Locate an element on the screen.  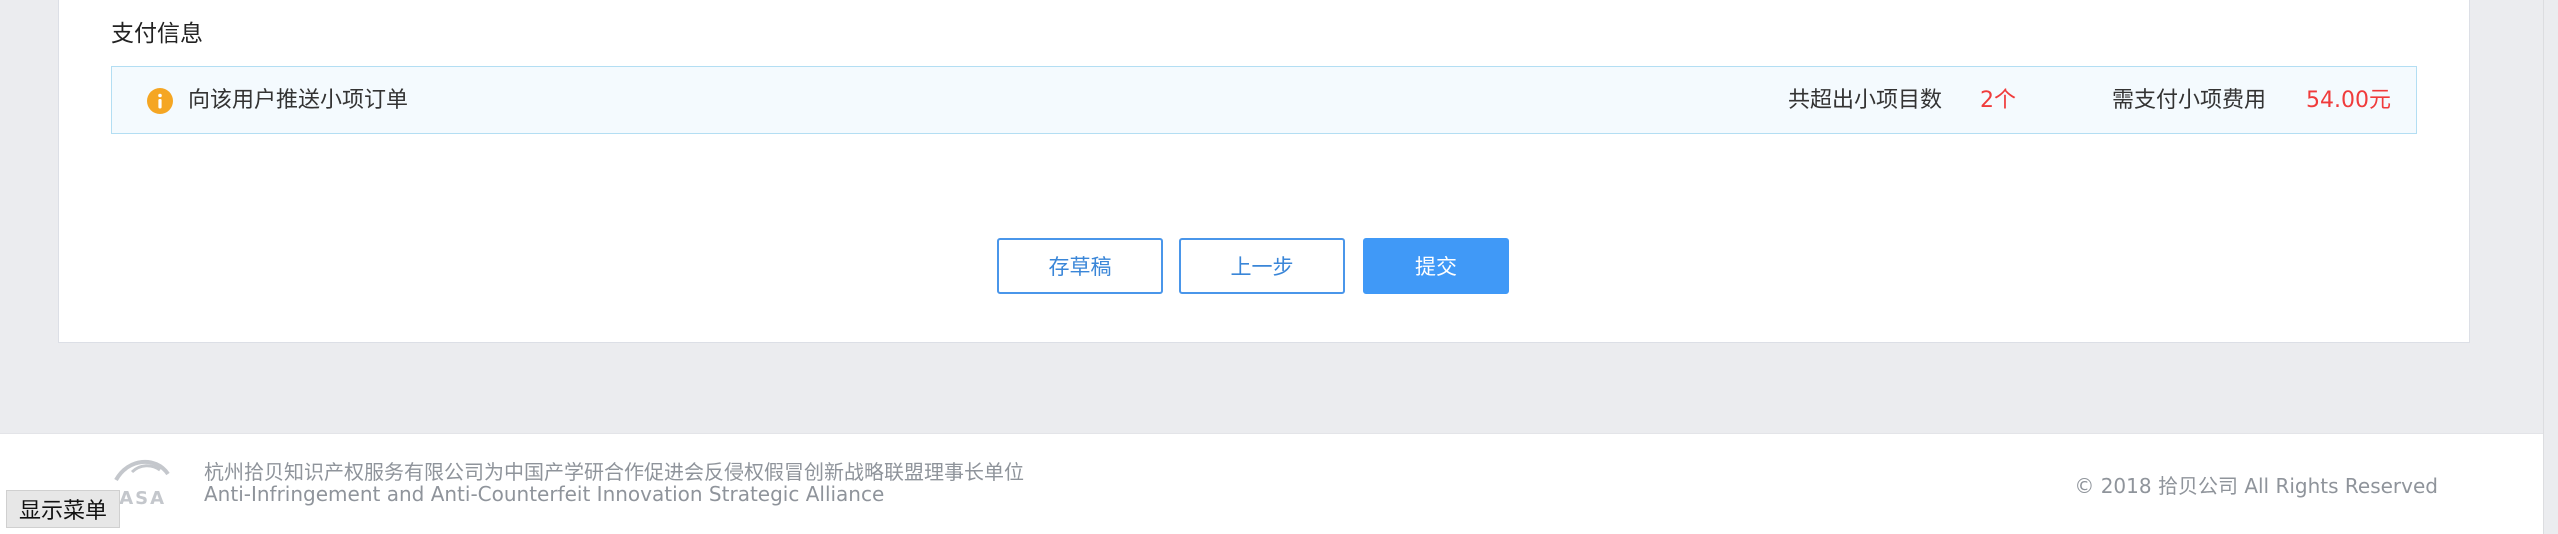
notice-text: 向该用户推送小项订单 is located at coordinates (298, 100).